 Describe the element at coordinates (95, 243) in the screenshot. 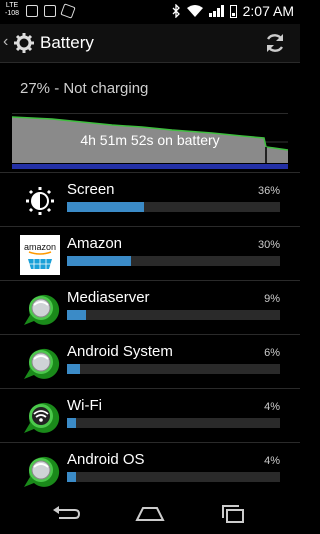

I see `app-name: Amazon` at that location.